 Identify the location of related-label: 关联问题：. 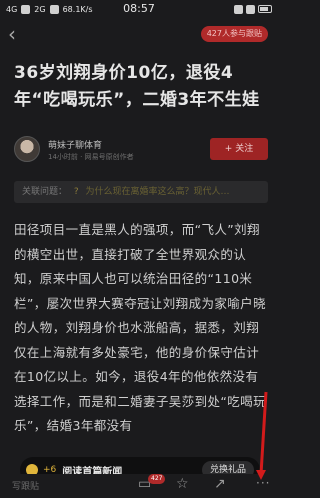
(45, 192).